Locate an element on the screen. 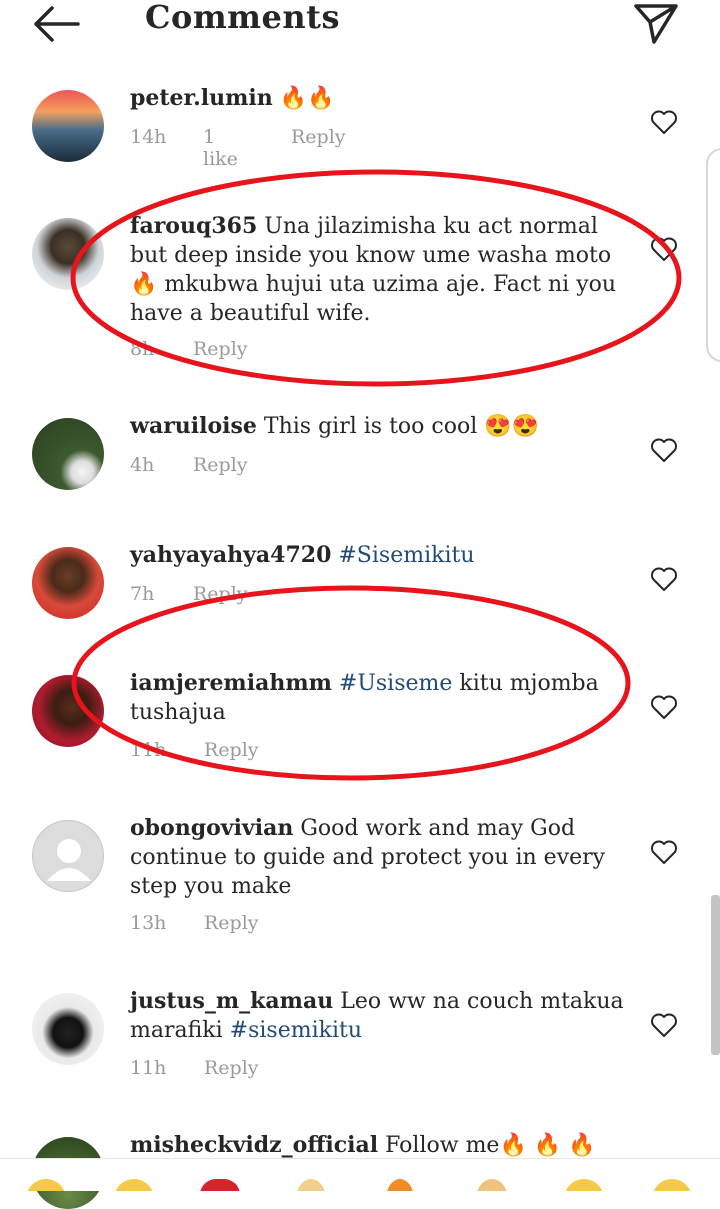 This screenshot has width=720, height=1209. comment-username: peter.lumin is located at coordinates (201, 98).